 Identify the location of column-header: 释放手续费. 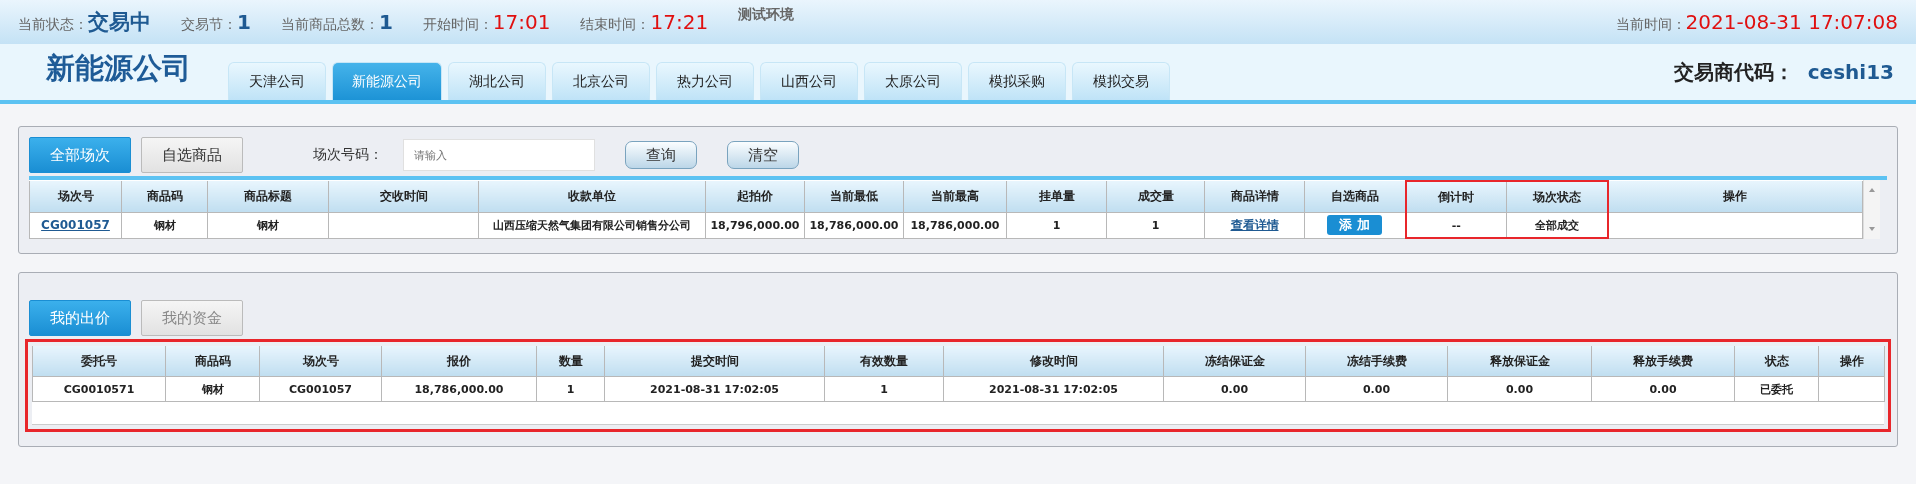
(1663, 361).